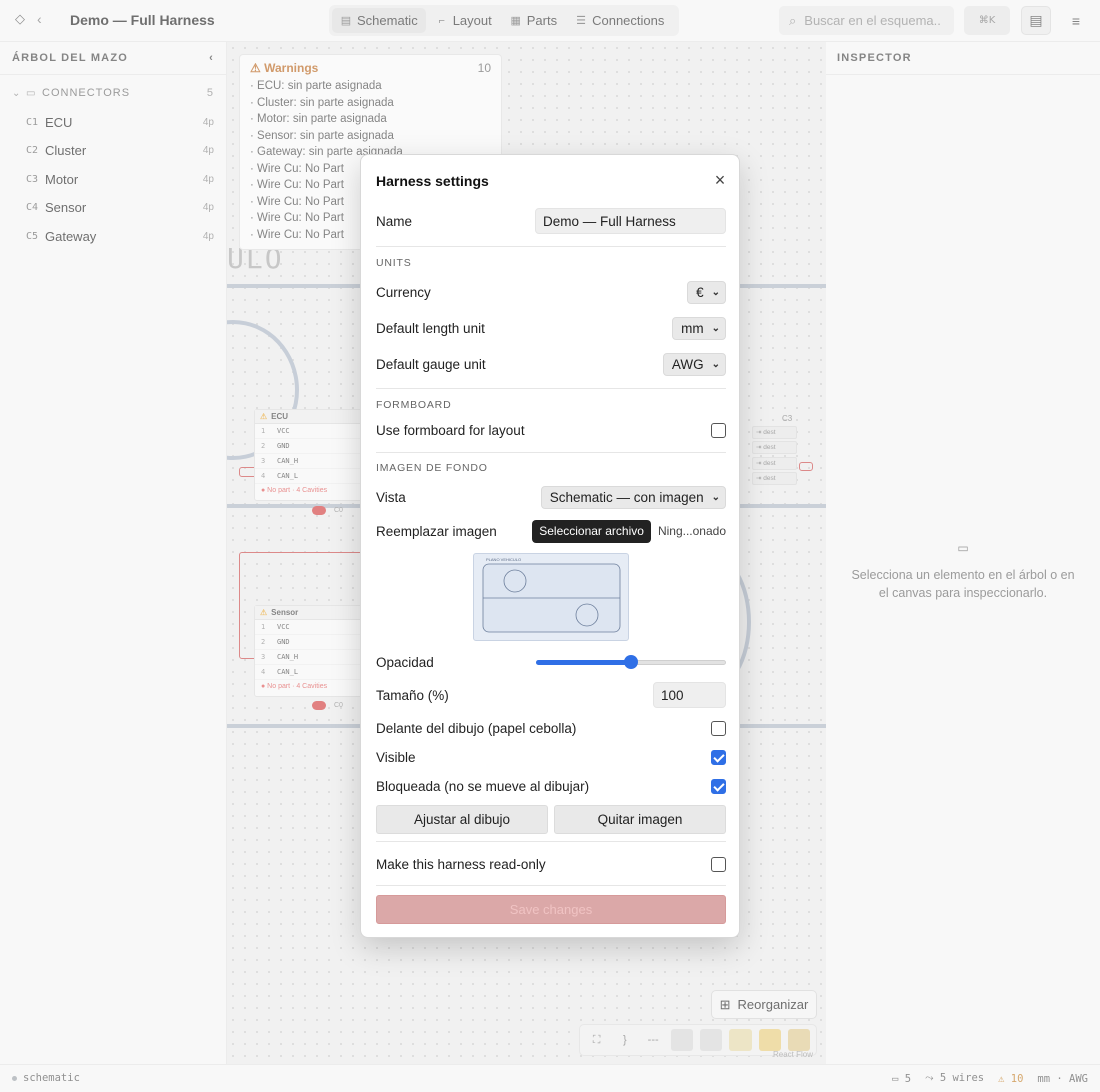 This screenshot has width=1100, height=1092. I want to click on formboard-section-title: FORMBOARD, so click(414, 405).